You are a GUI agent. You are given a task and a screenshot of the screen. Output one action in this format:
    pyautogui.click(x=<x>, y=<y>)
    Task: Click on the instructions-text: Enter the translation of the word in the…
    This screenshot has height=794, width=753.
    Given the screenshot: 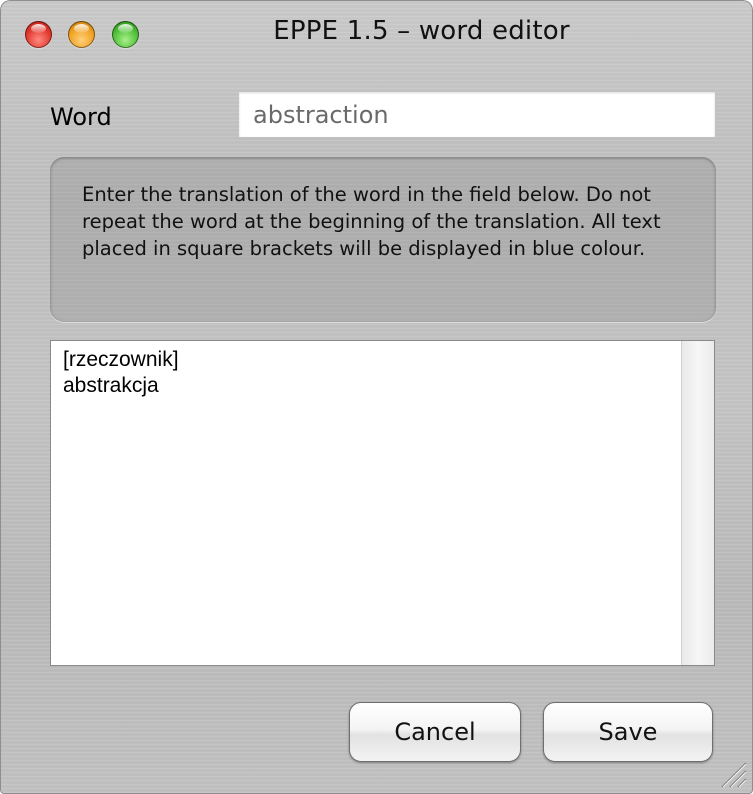 What is the action you would take?
    pyautogui.click(x=371, y=221)
    